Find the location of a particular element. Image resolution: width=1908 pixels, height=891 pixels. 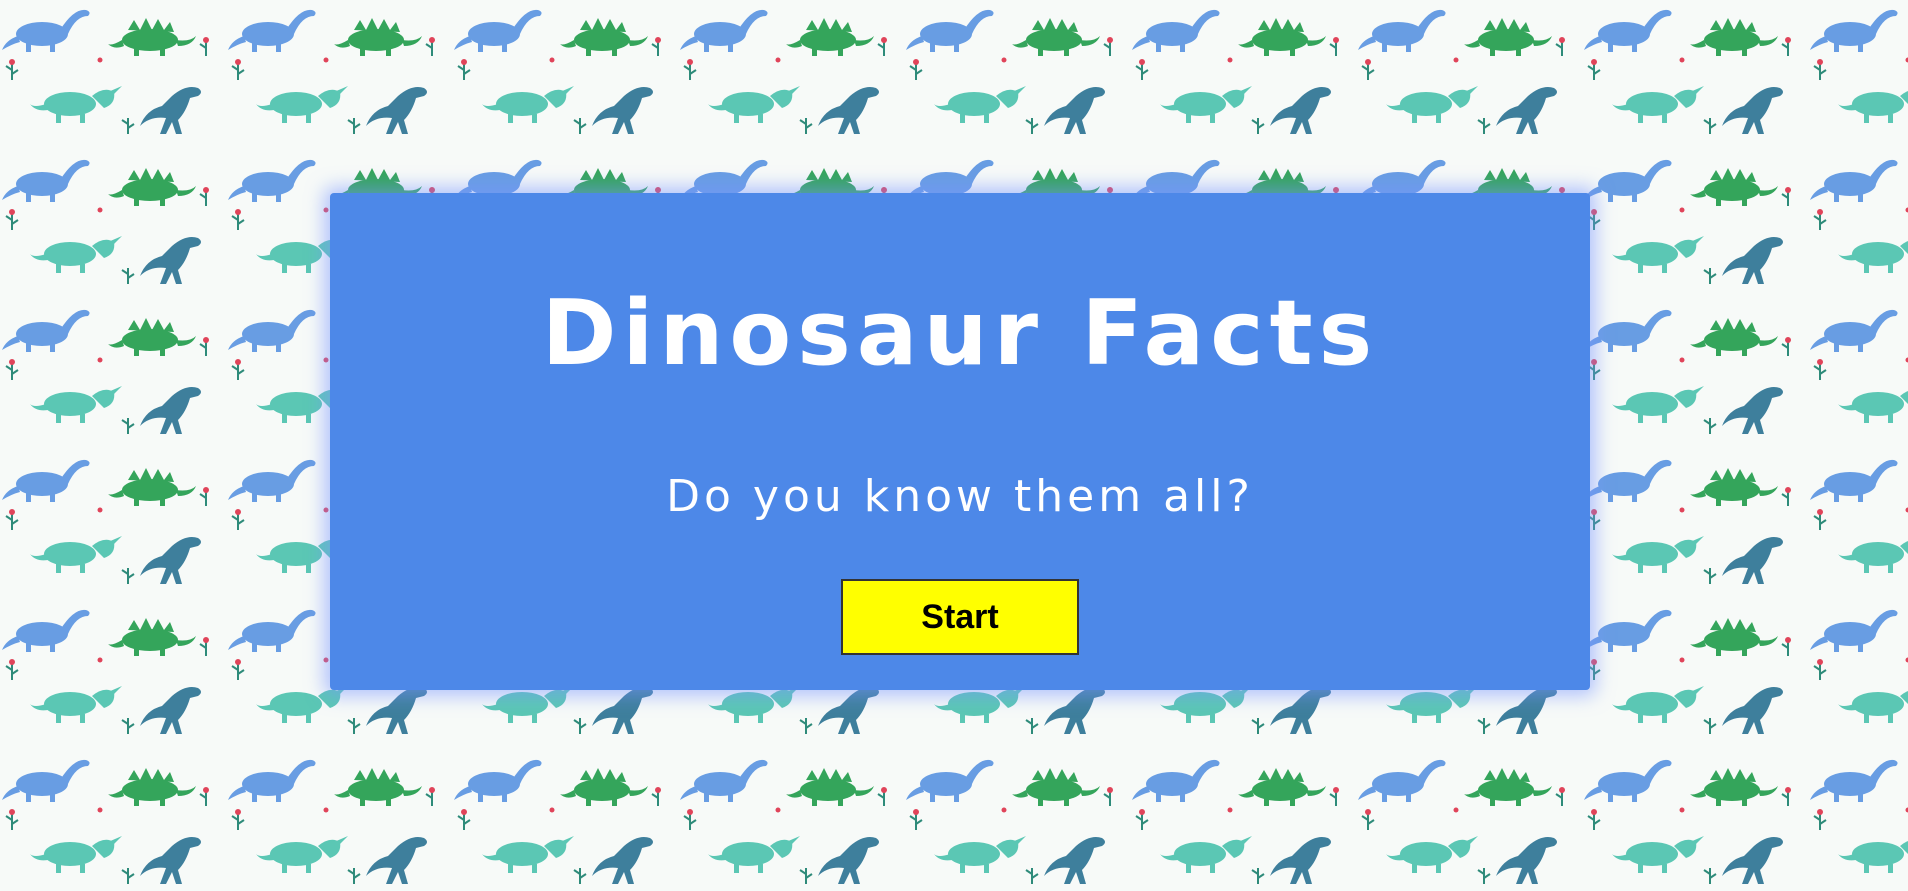

page-title: Dinosaur Facts is located at coordinates (960, 333).